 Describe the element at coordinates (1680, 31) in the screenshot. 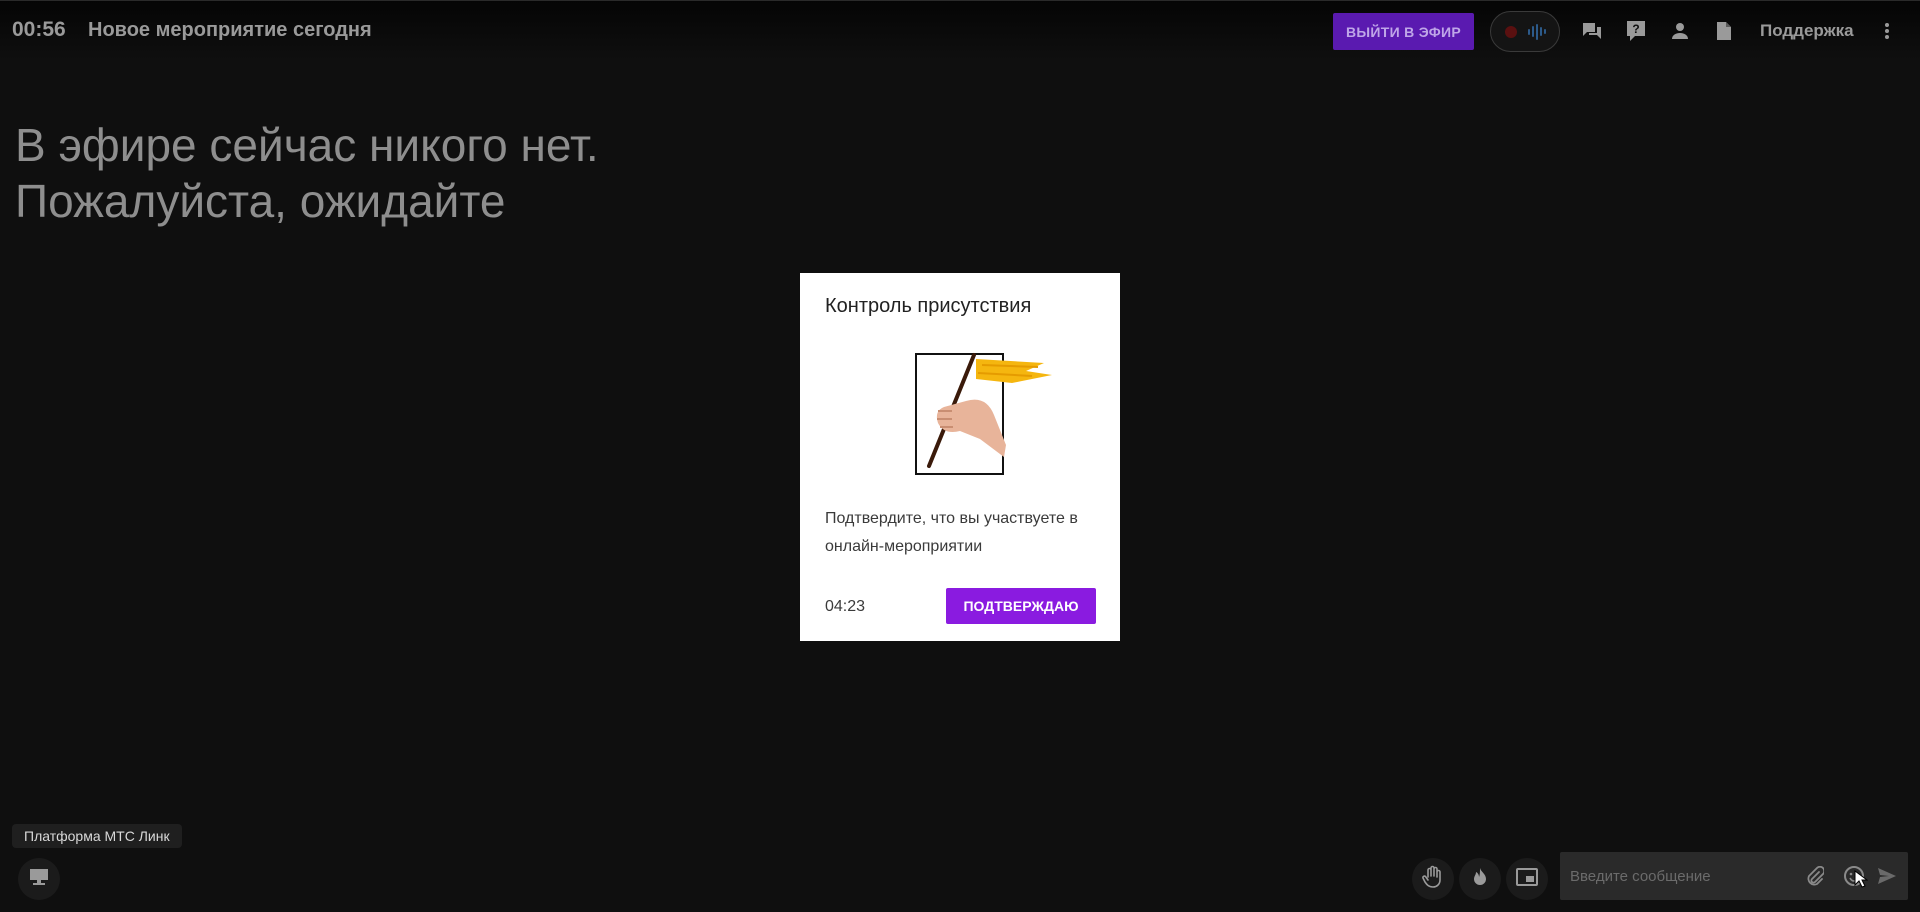

I see `person-icon` at that location.